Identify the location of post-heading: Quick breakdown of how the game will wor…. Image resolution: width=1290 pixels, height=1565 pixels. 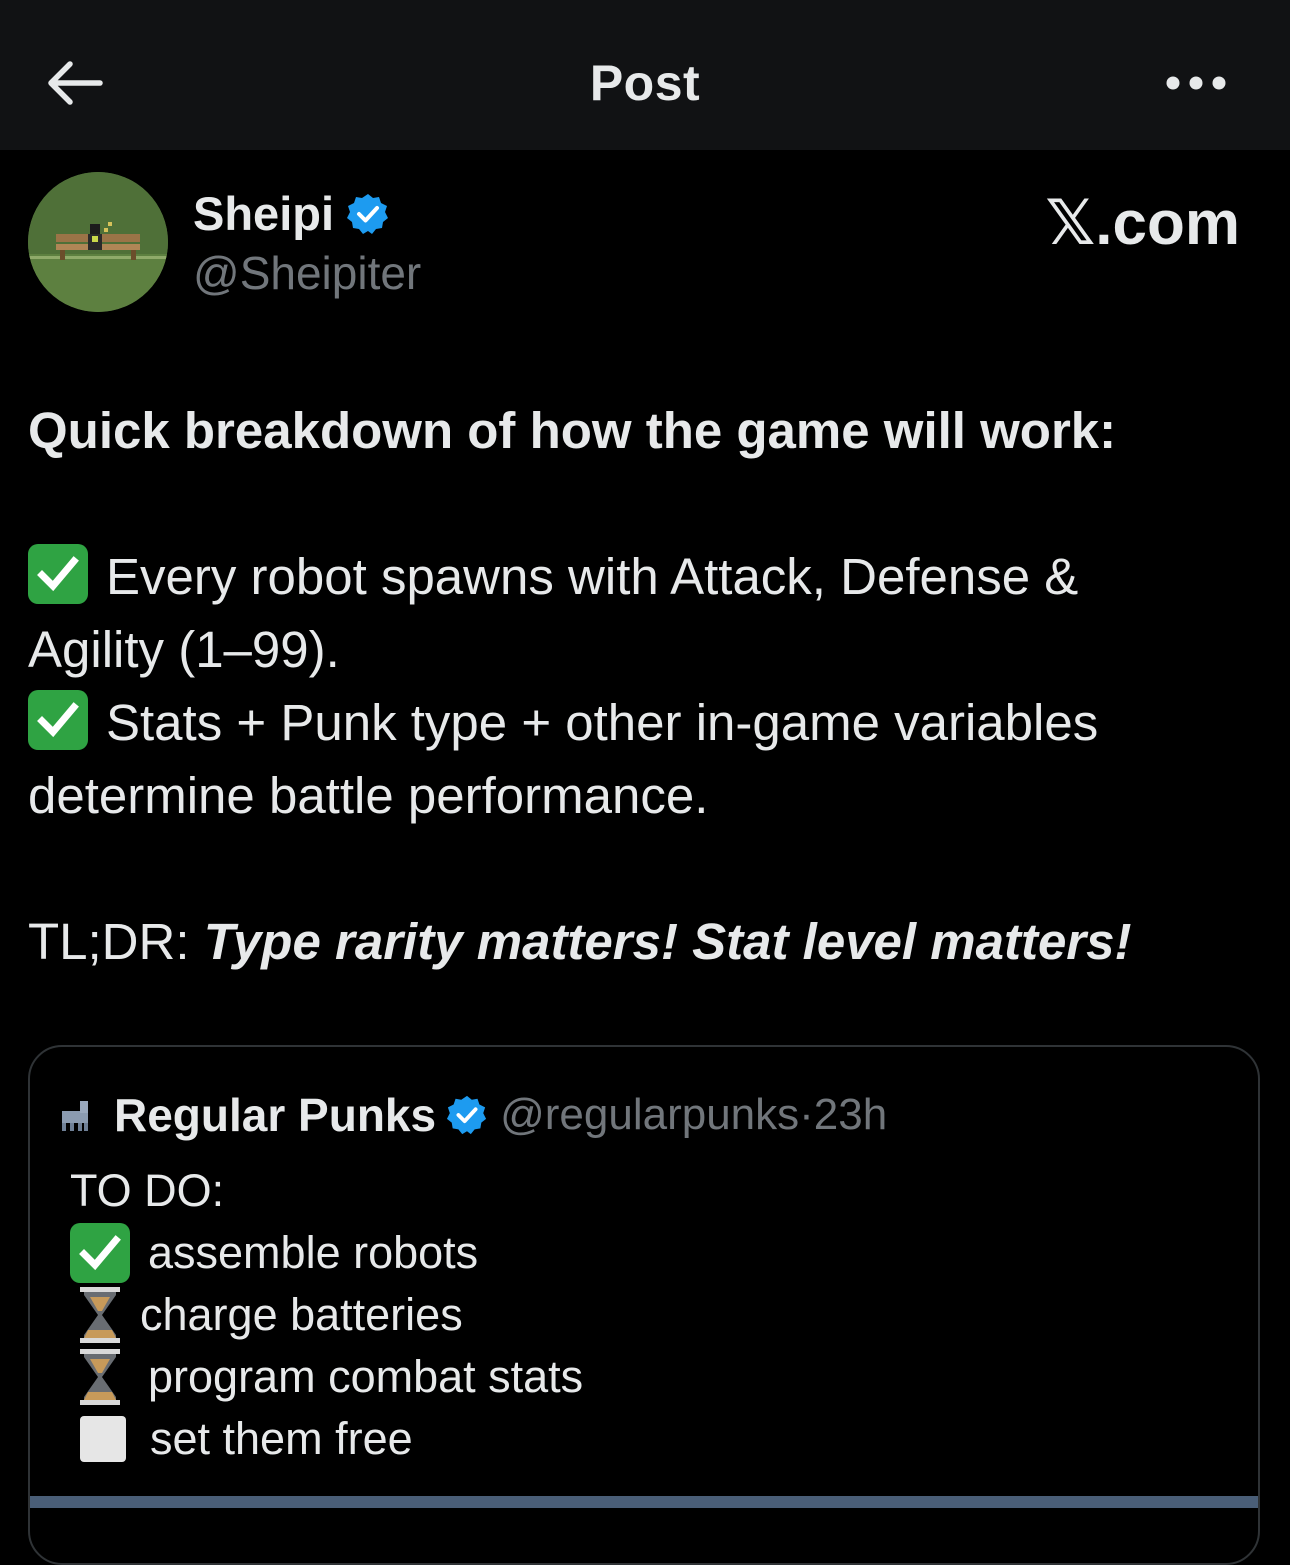
(572, 430).